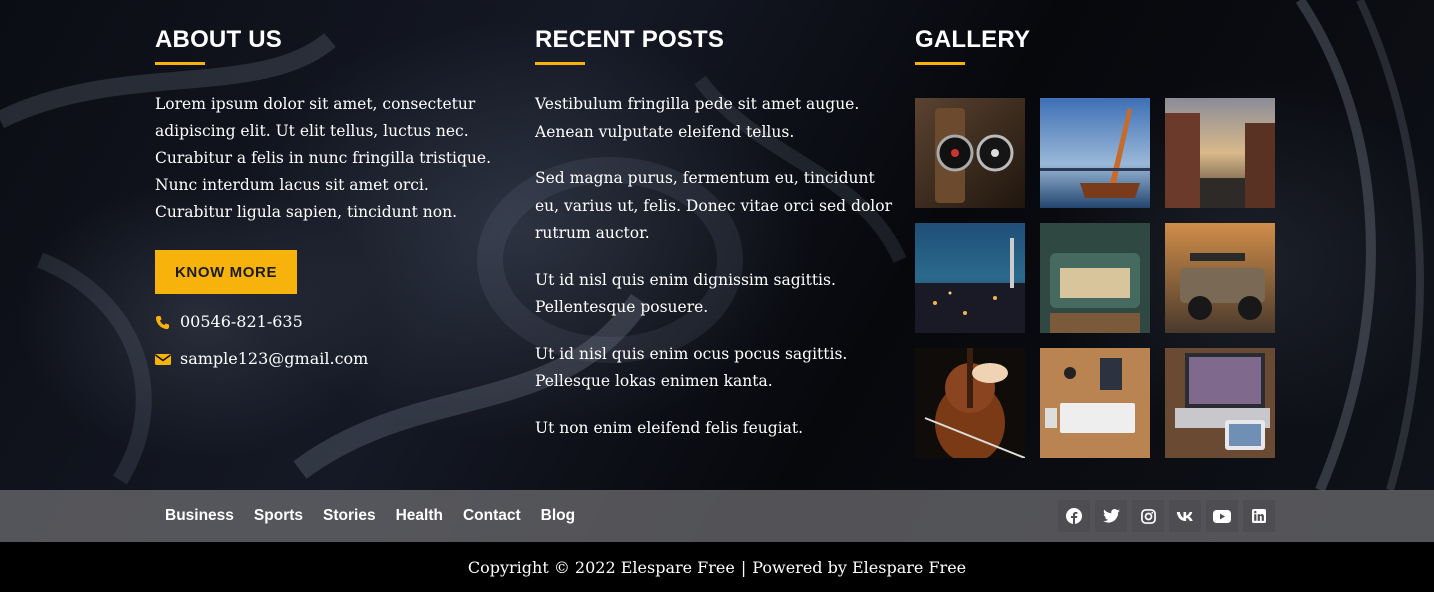 The height and width of the screenshot is (592, 1434). What do you see at coordinates (1220, 153) in the screenshot?
I see `gallery-image-canal` at bounding box center [1220, 153].